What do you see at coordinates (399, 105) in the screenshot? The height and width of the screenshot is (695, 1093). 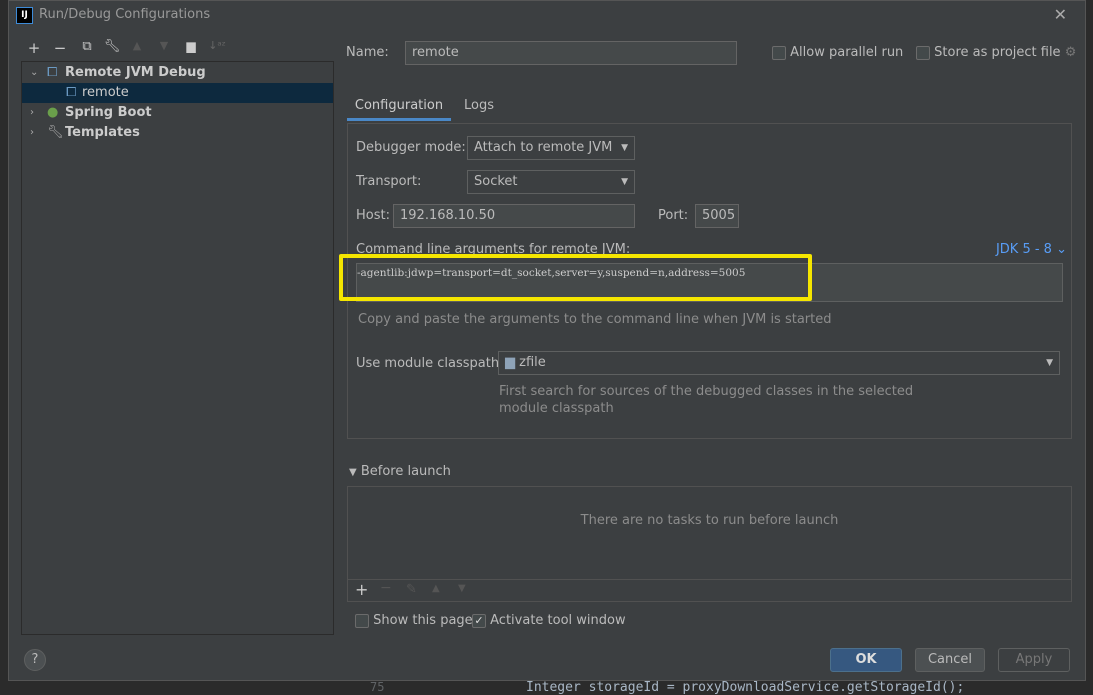 I see `tab-configuration: Configuration` at bounding box center [399, 105].